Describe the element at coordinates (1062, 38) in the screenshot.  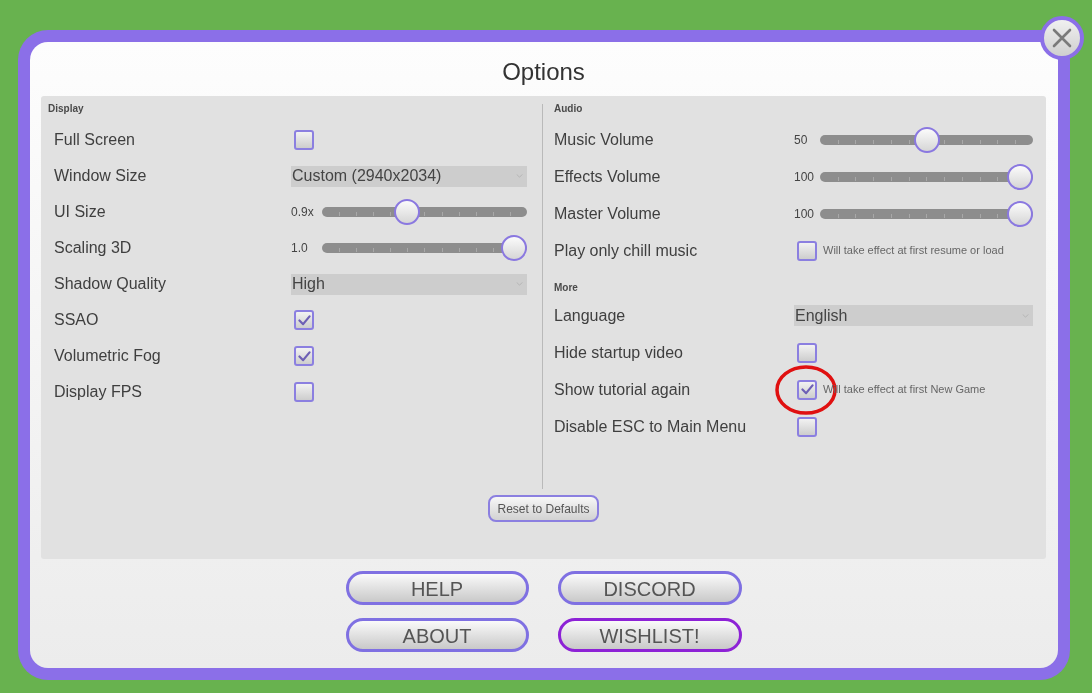
I see `close-icon` at that location.